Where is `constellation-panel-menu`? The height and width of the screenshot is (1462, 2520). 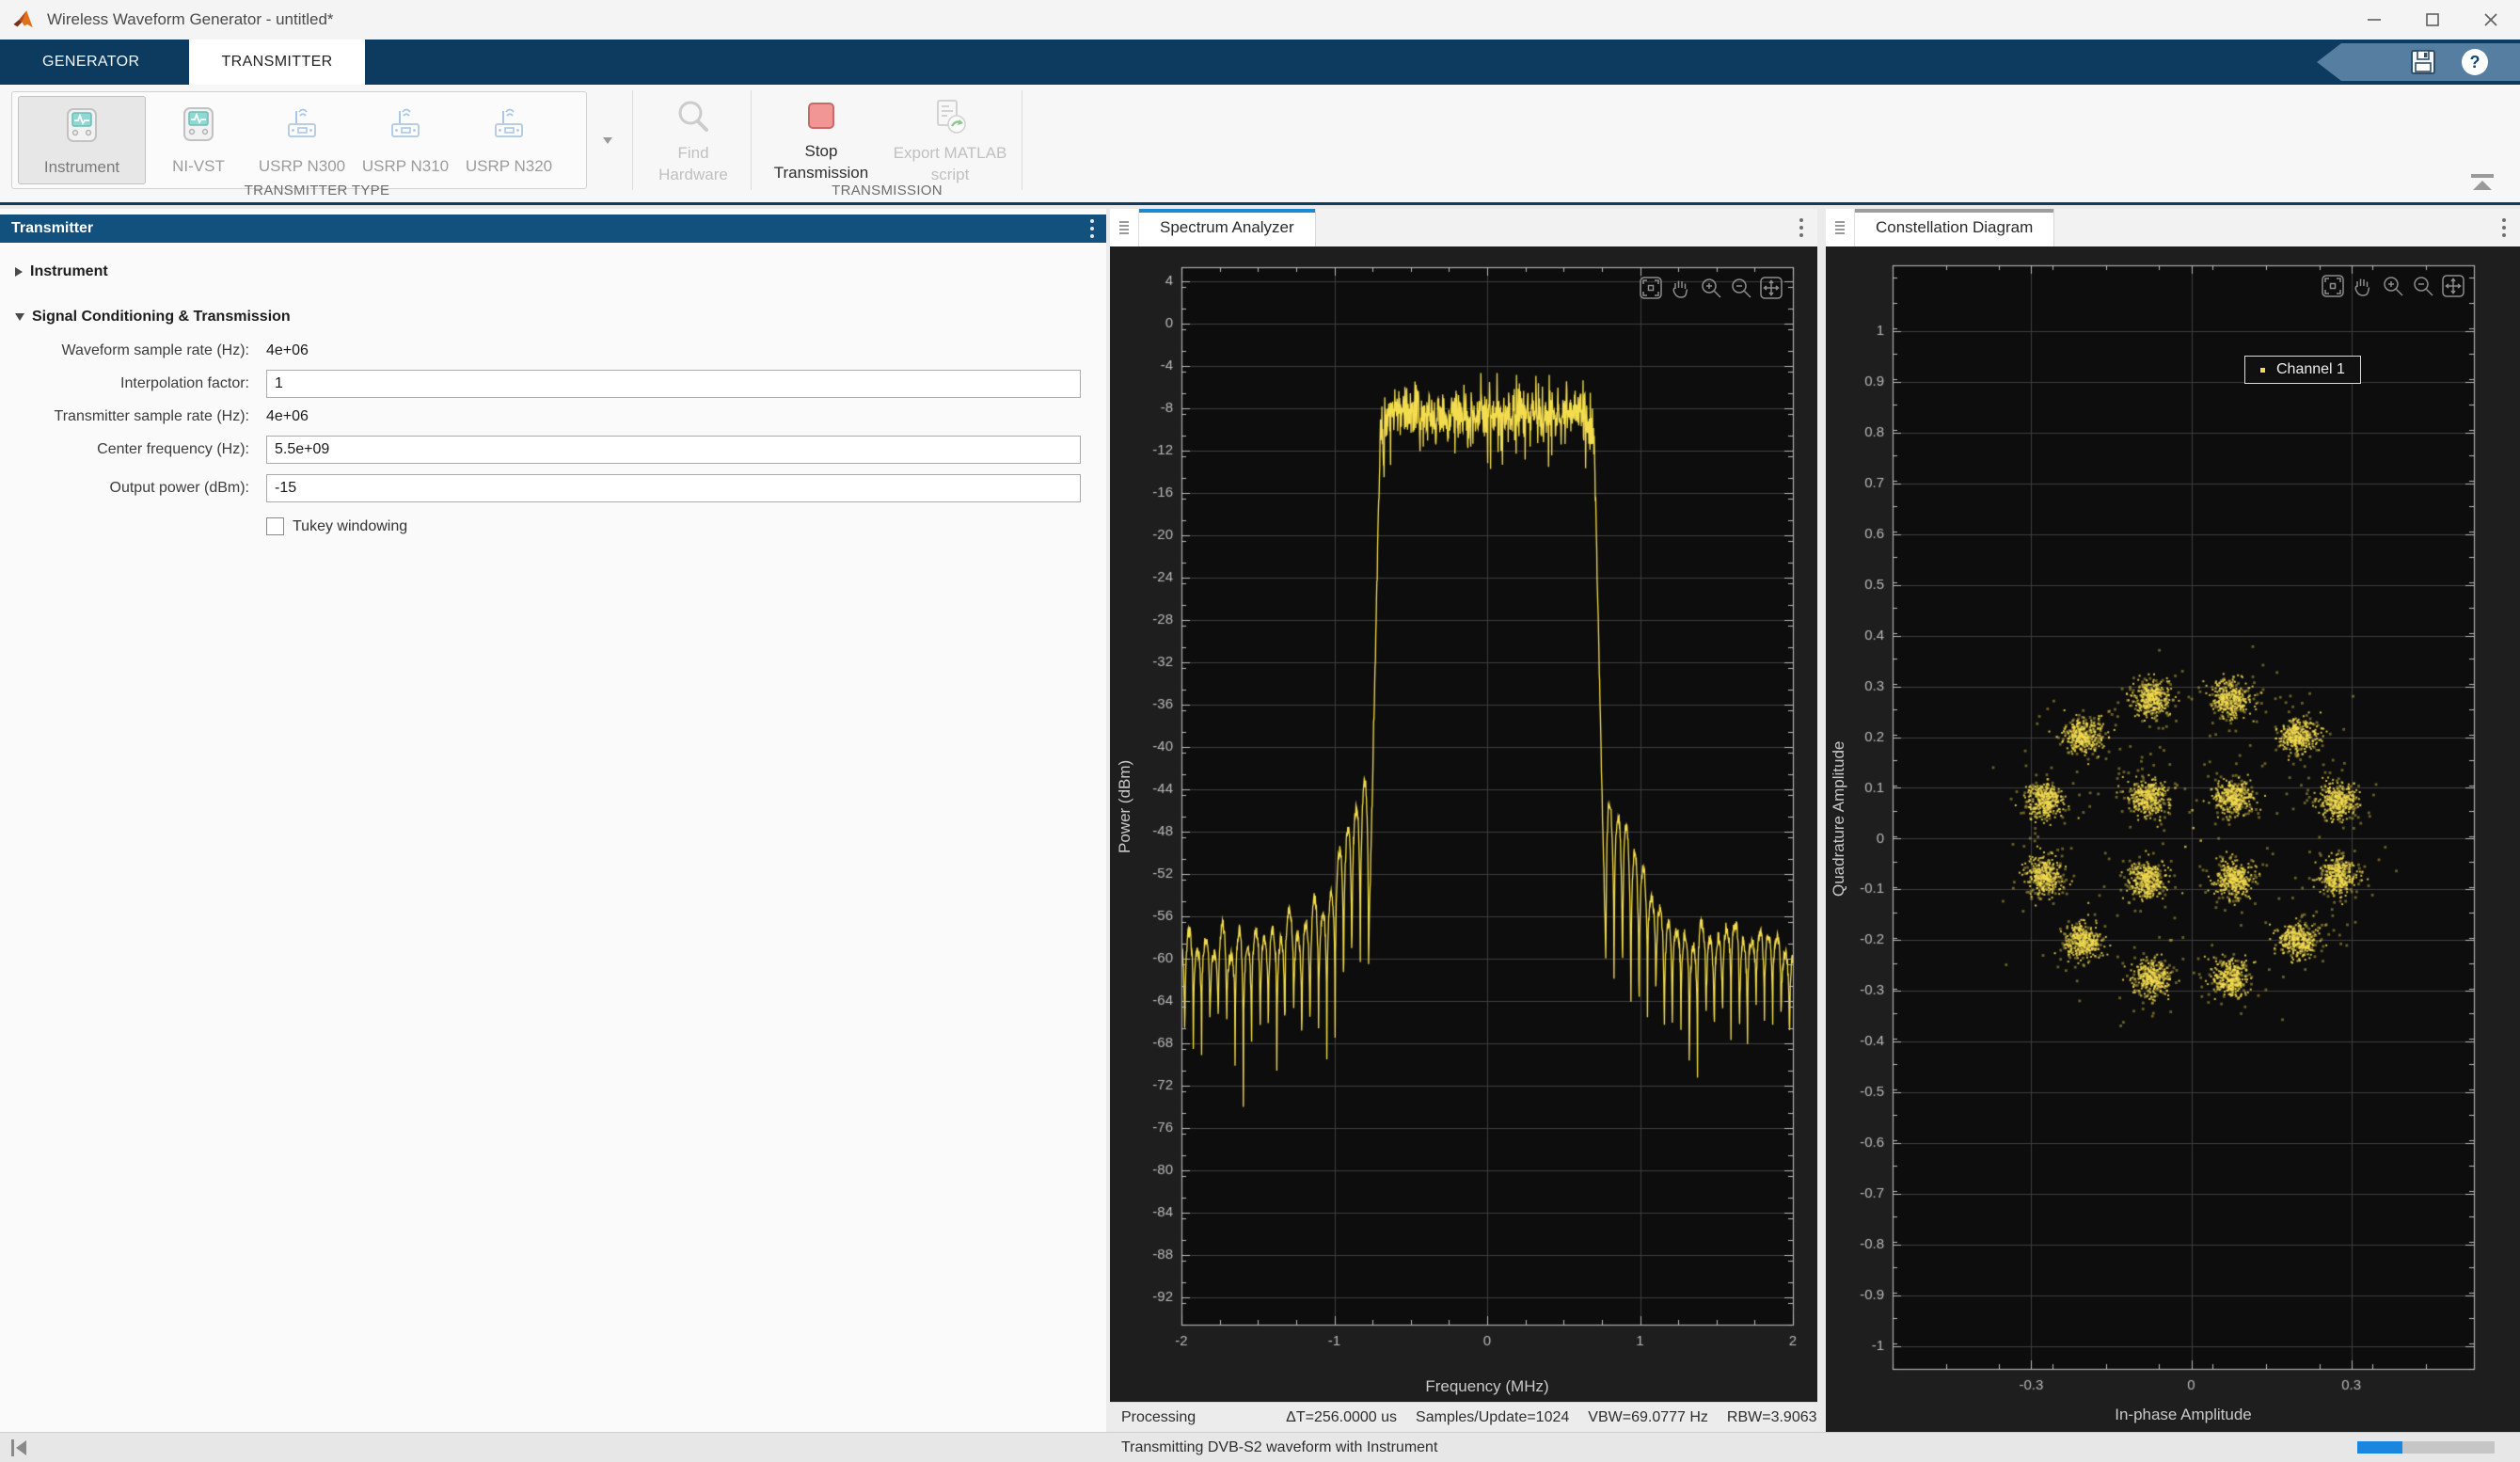 constellation-panel-menu is located at coordinates (2504, 227).